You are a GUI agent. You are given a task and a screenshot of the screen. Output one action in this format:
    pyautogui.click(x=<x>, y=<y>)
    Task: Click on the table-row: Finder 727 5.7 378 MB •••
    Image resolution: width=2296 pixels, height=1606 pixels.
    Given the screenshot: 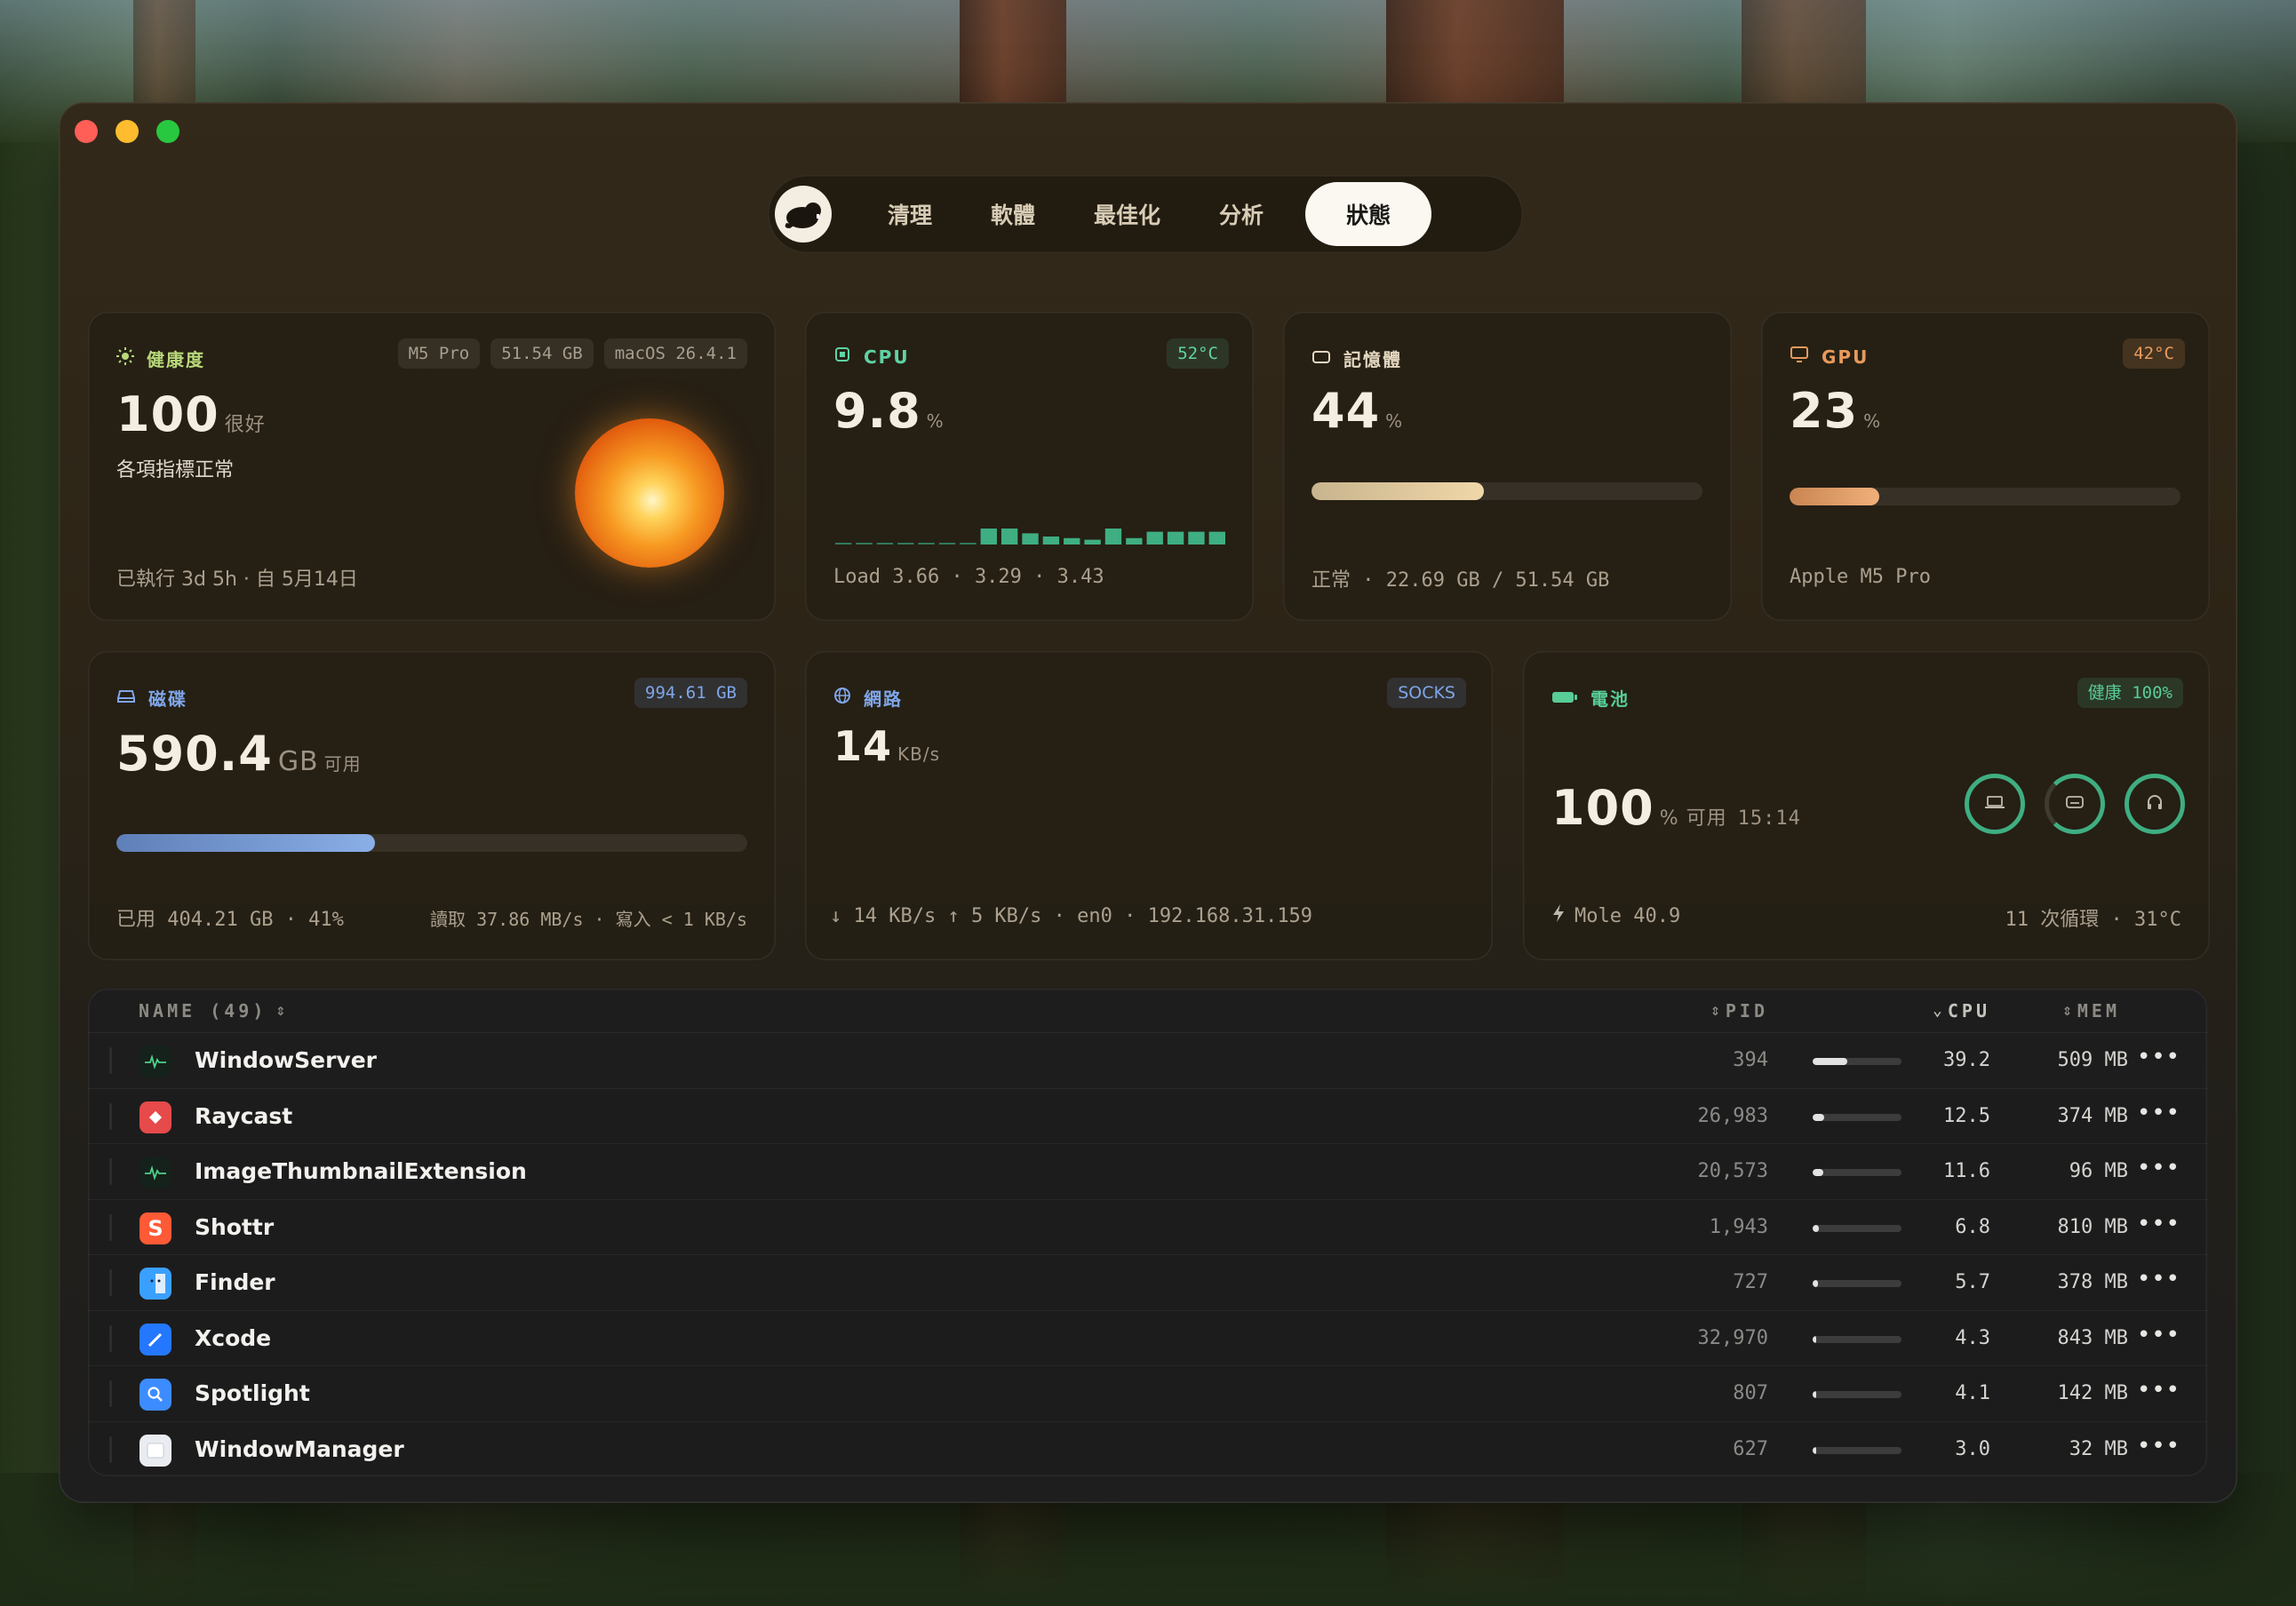 What is the action you would take?
    pyautogui.click(x=1147, y=1283)
    